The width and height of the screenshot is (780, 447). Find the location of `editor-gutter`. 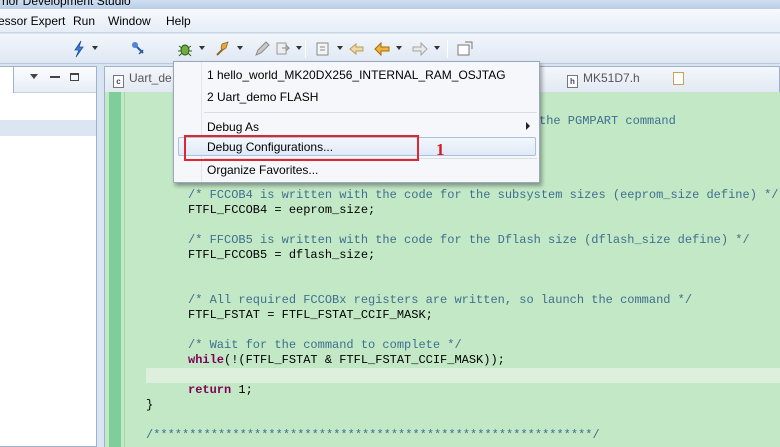

editor-gutter is located at coordinates (136, 269).